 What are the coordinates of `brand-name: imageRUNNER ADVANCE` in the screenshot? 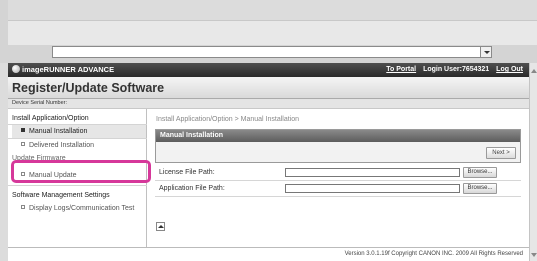 It's located at (68, 69).